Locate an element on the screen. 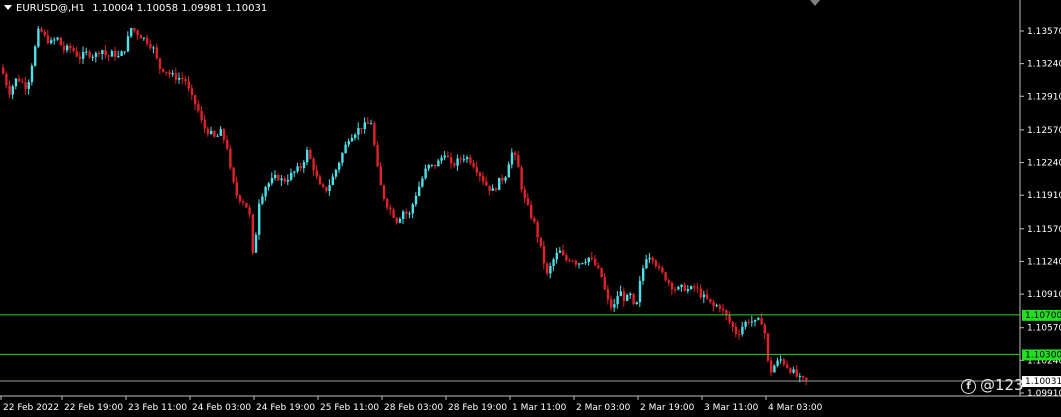 The height and width of the screenshot is (417, 1061). time-tick-label: 24 Feb 03:00 is located at coordinates (221, 408).